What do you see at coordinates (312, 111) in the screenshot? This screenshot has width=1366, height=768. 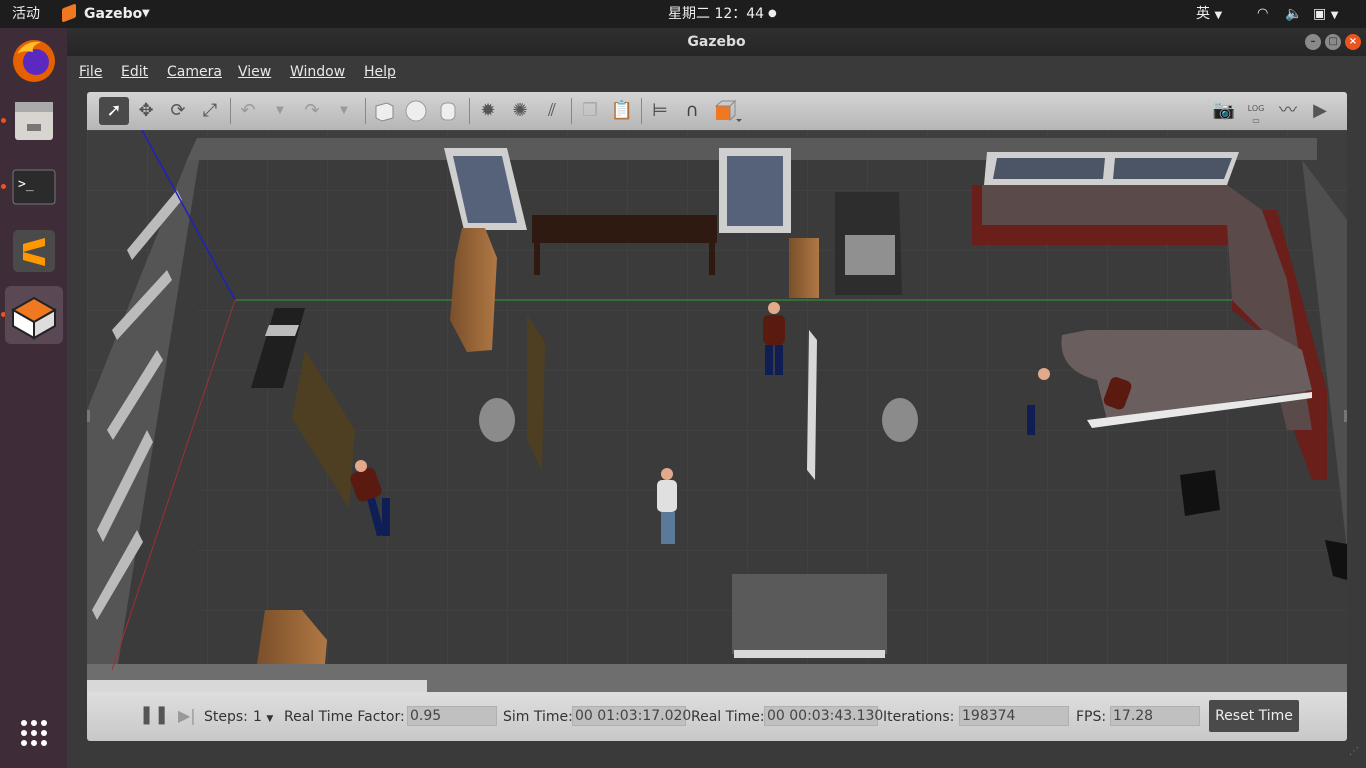 I see `redo-icon: ↷` at bounding box center [312, 111].